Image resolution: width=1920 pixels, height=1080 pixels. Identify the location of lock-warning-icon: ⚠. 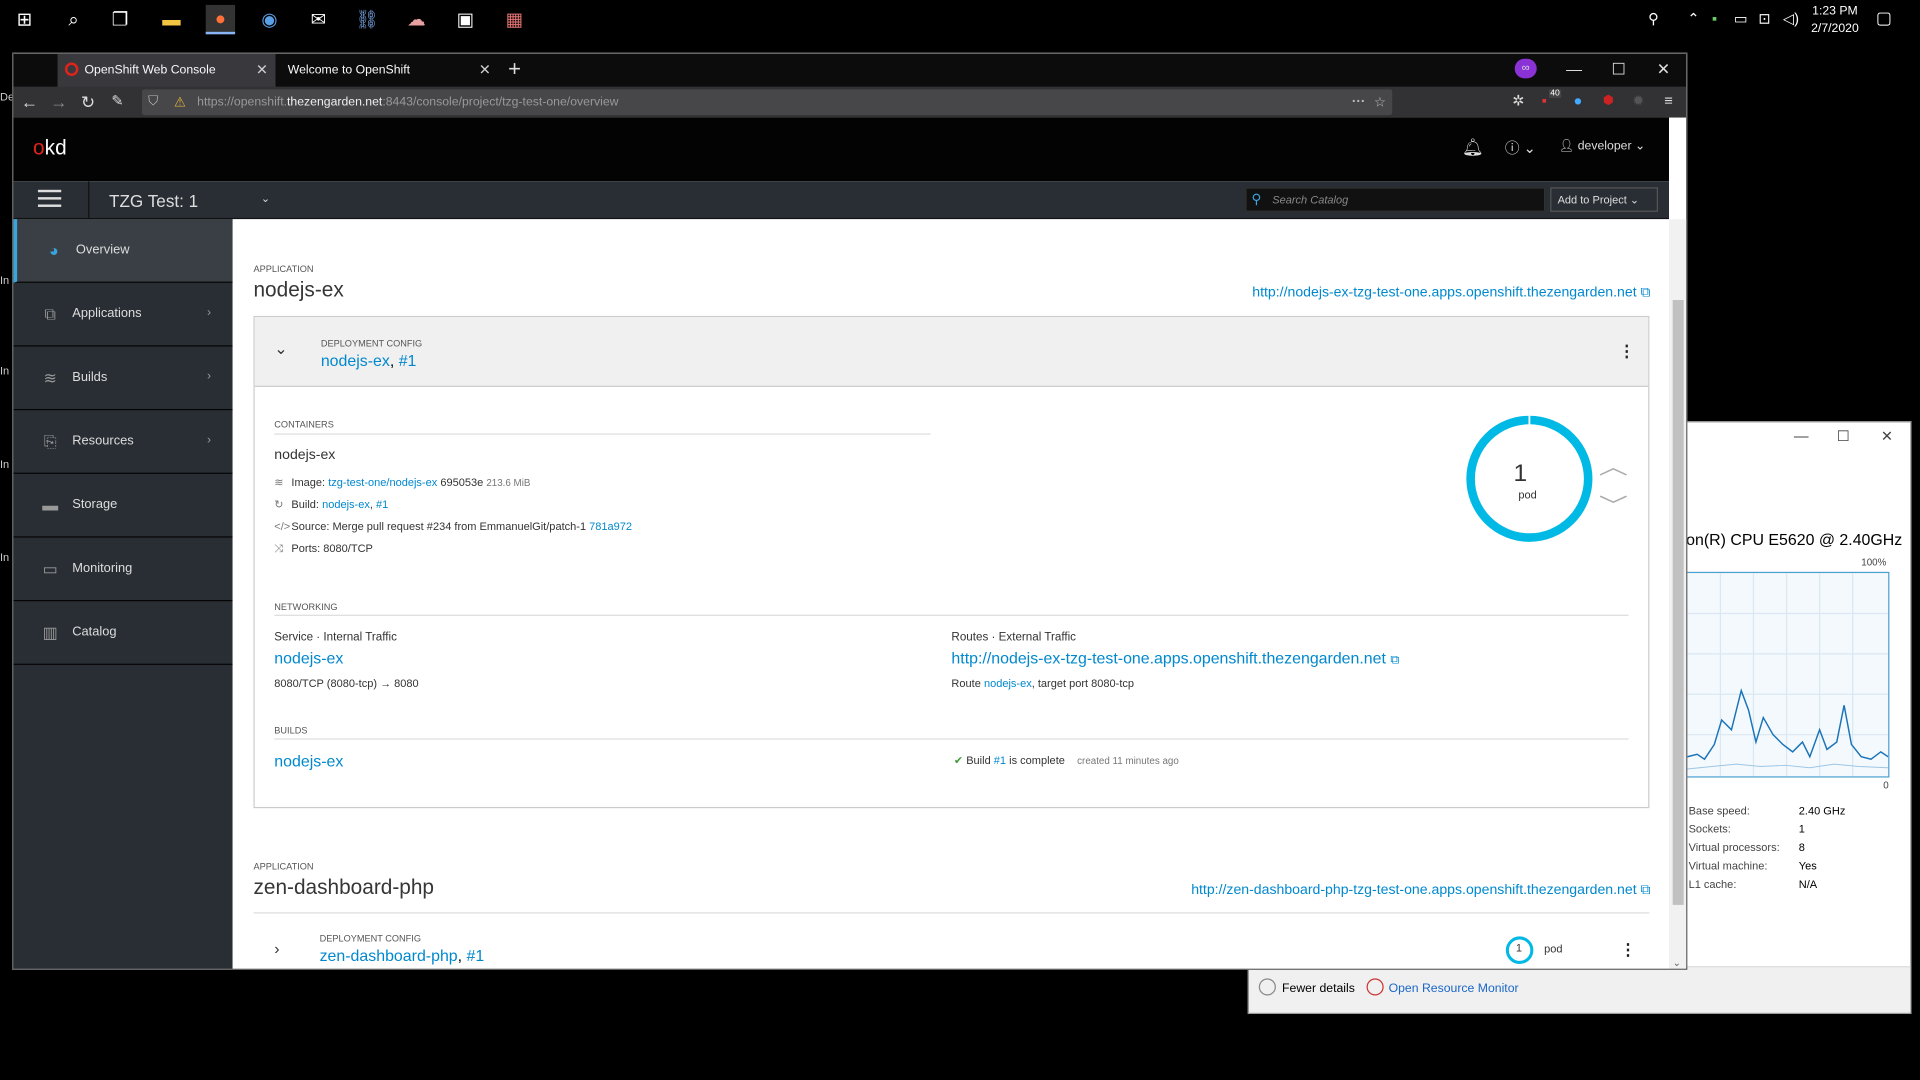
(180, 102).